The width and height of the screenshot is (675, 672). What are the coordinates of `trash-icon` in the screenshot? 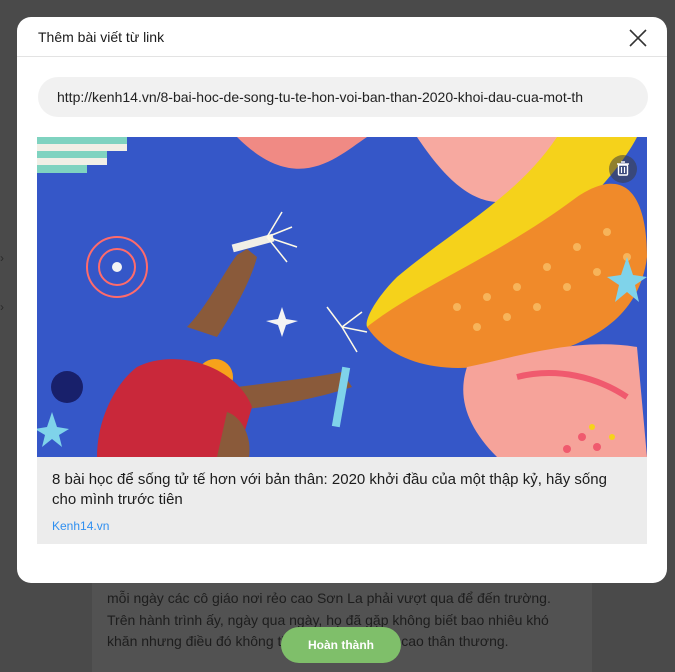 It's located at (623, 168).